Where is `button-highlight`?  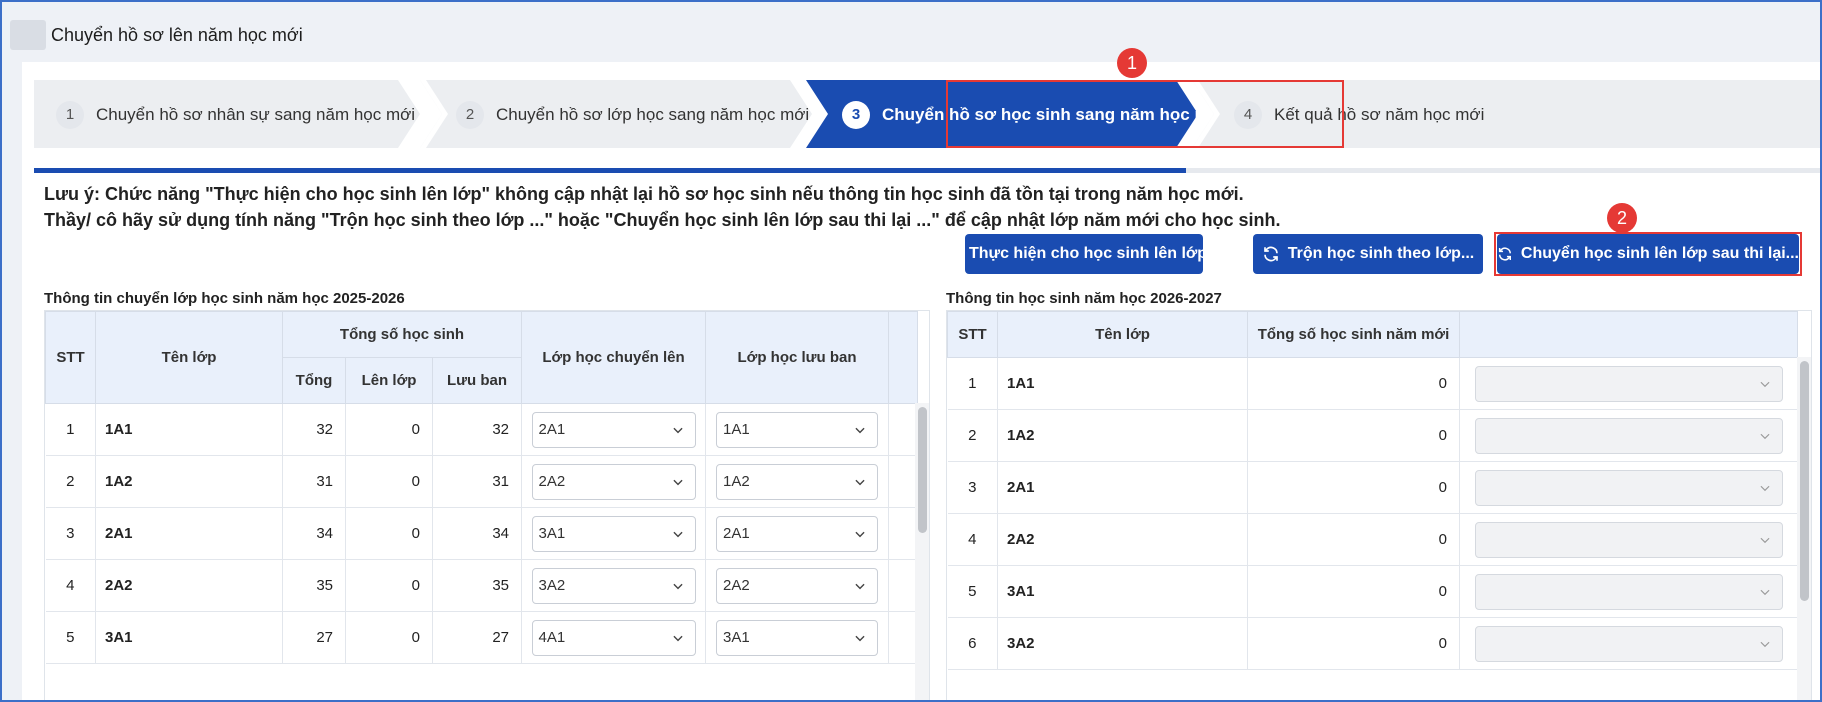 button-highlight is located at coordinates (1648, 254).